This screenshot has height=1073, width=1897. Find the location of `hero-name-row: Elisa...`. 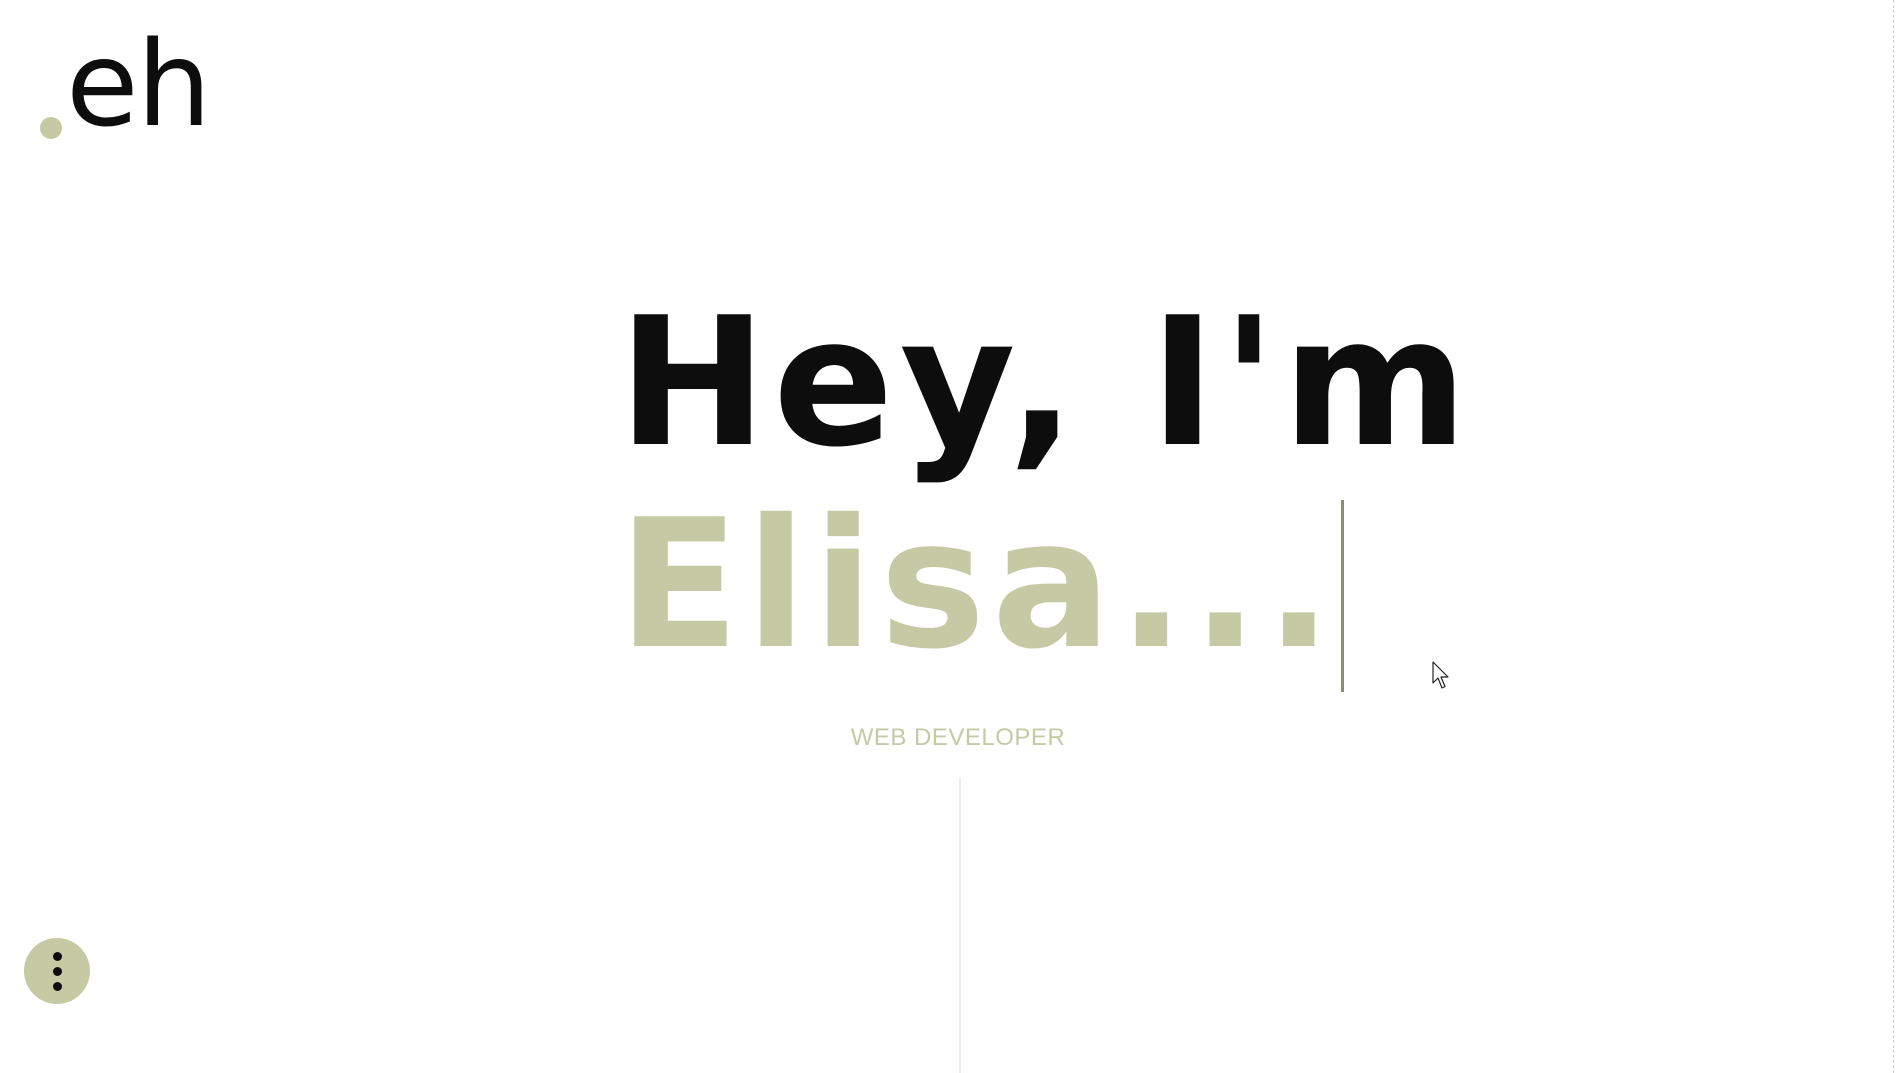

hero-name-row: Elisa... is located at coordinates (1046, 596).